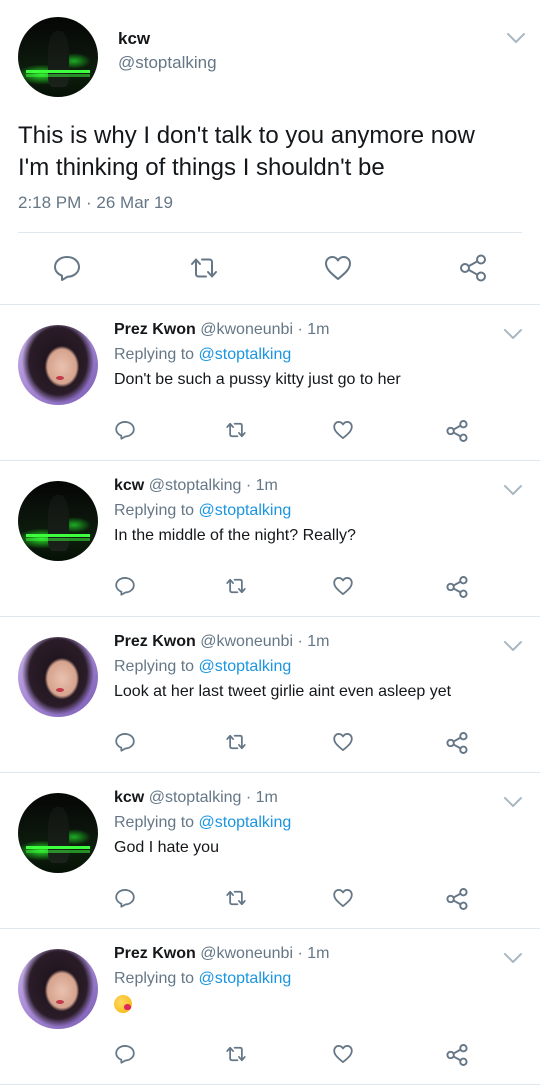 Image resolution: width=540 pixels, height=1088 pixels. I want to click on reply-header: kcw @stoptalking · 1m, so click(196, 798).